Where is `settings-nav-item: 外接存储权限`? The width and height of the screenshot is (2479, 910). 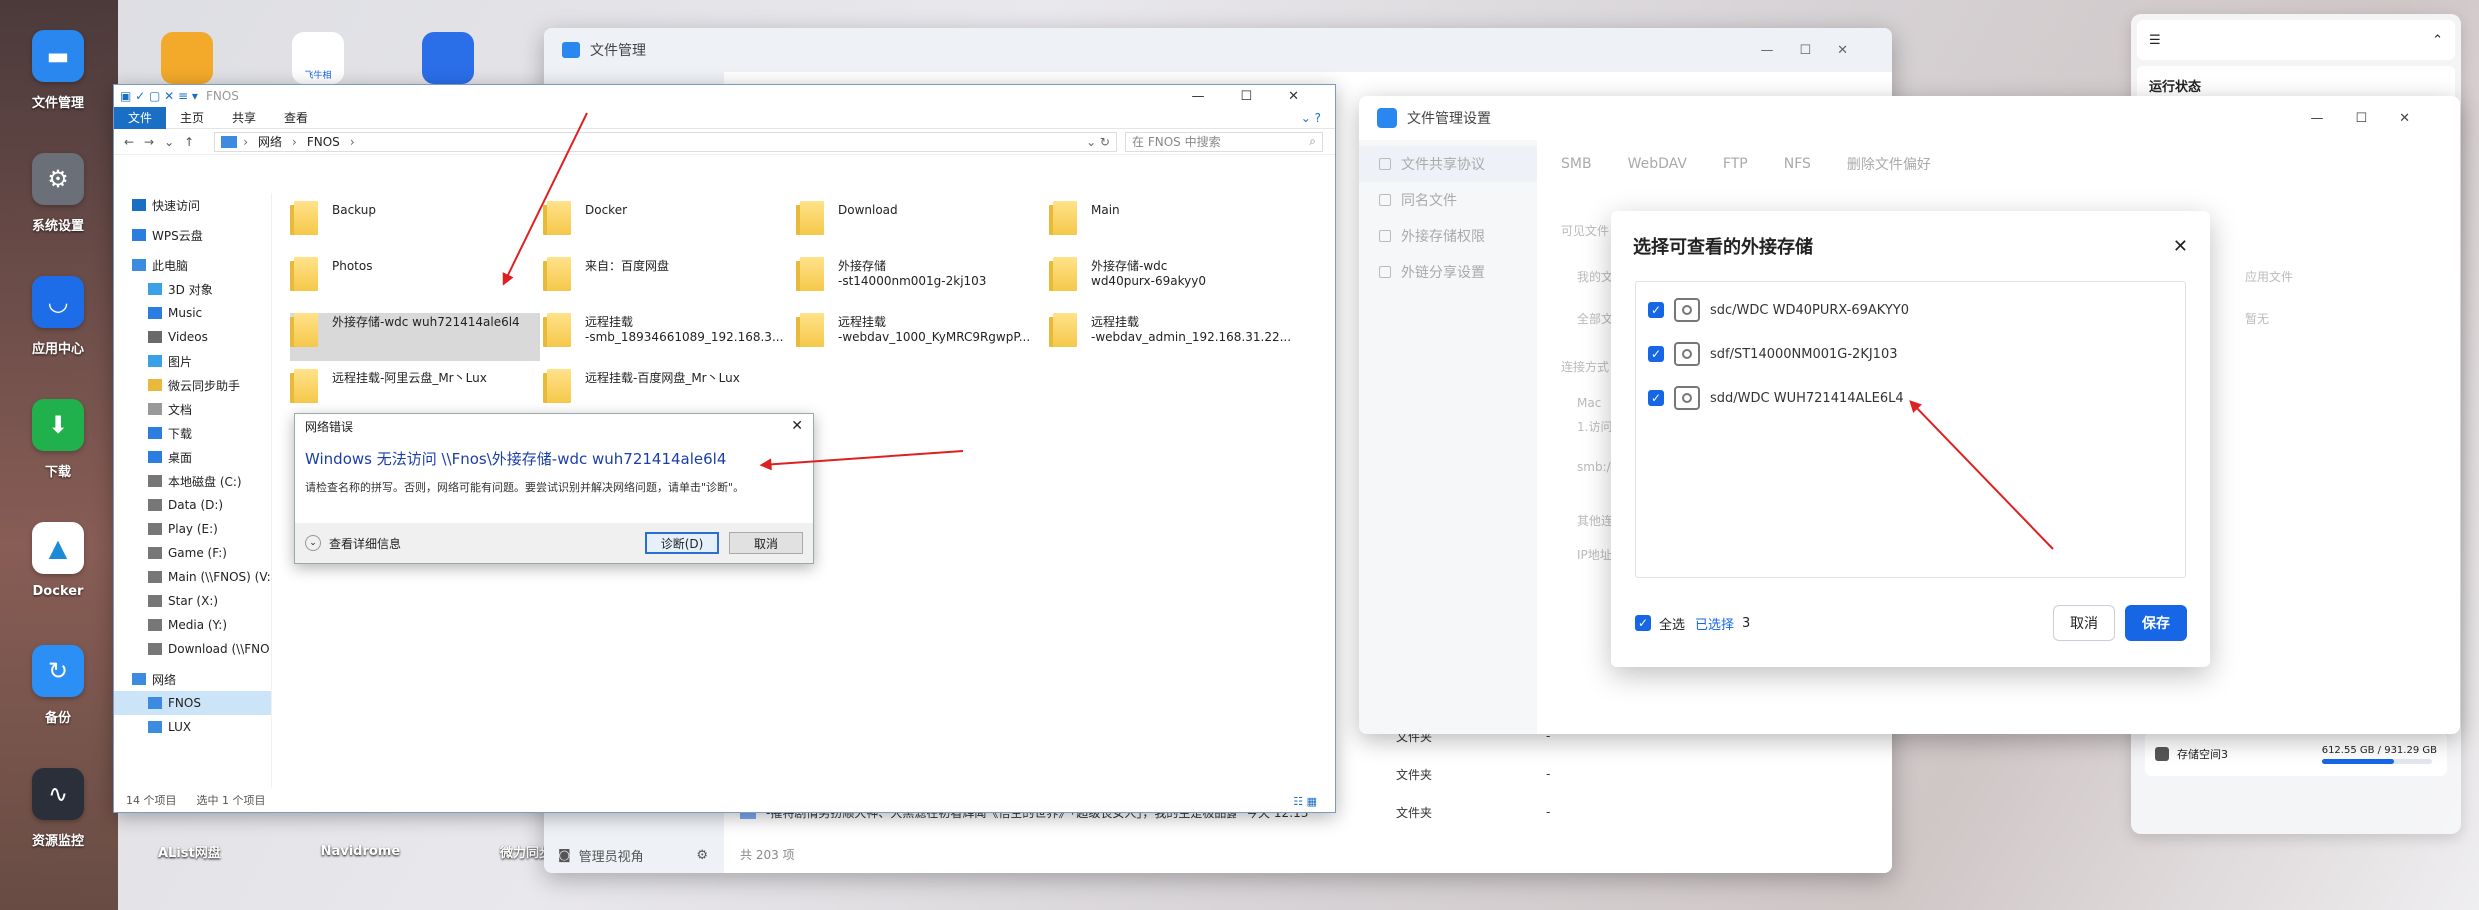
settings-nav-item: 外接存储权限 is located at coordinates (1448, 236).